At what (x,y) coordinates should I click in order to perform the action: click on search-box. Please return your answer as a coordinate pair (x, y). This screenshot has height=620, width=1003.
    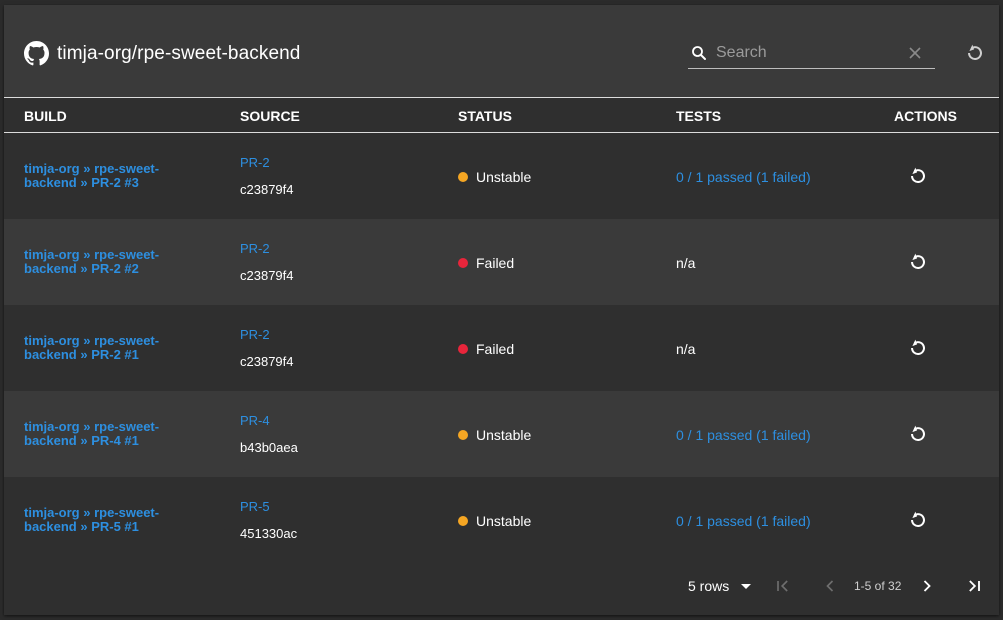
    Looking at the image, I should click on (811, 53).